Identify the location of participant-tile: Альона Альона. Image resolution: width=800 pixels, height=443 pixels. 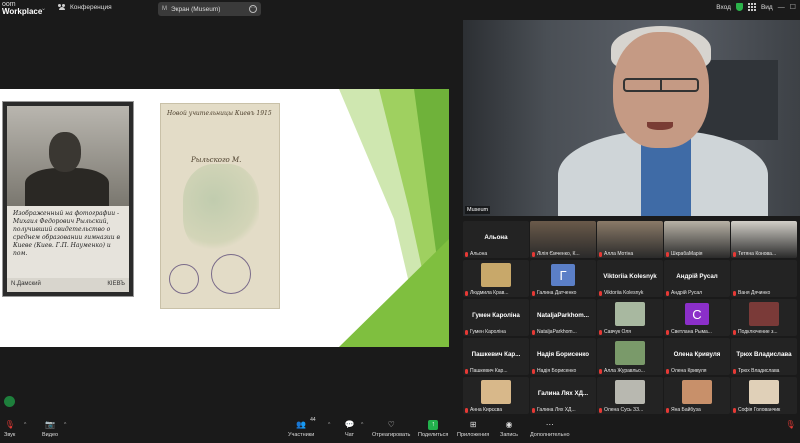
(496, 239).